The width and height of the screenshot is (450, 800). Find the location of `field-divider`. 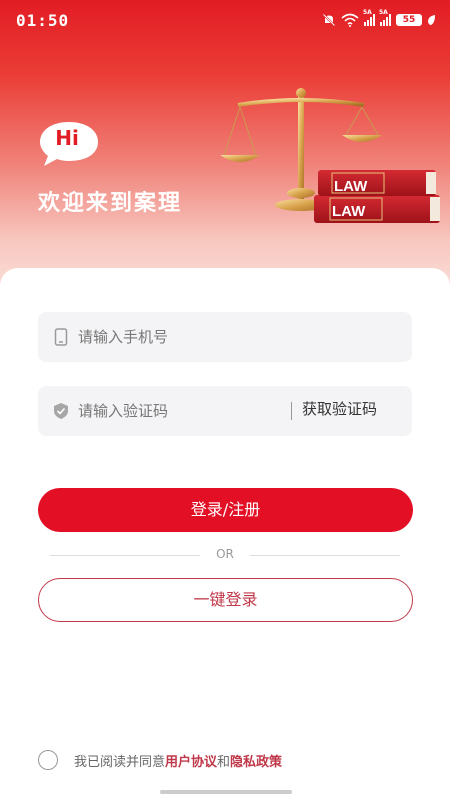

field-divider is located at coordinates (291, 411).